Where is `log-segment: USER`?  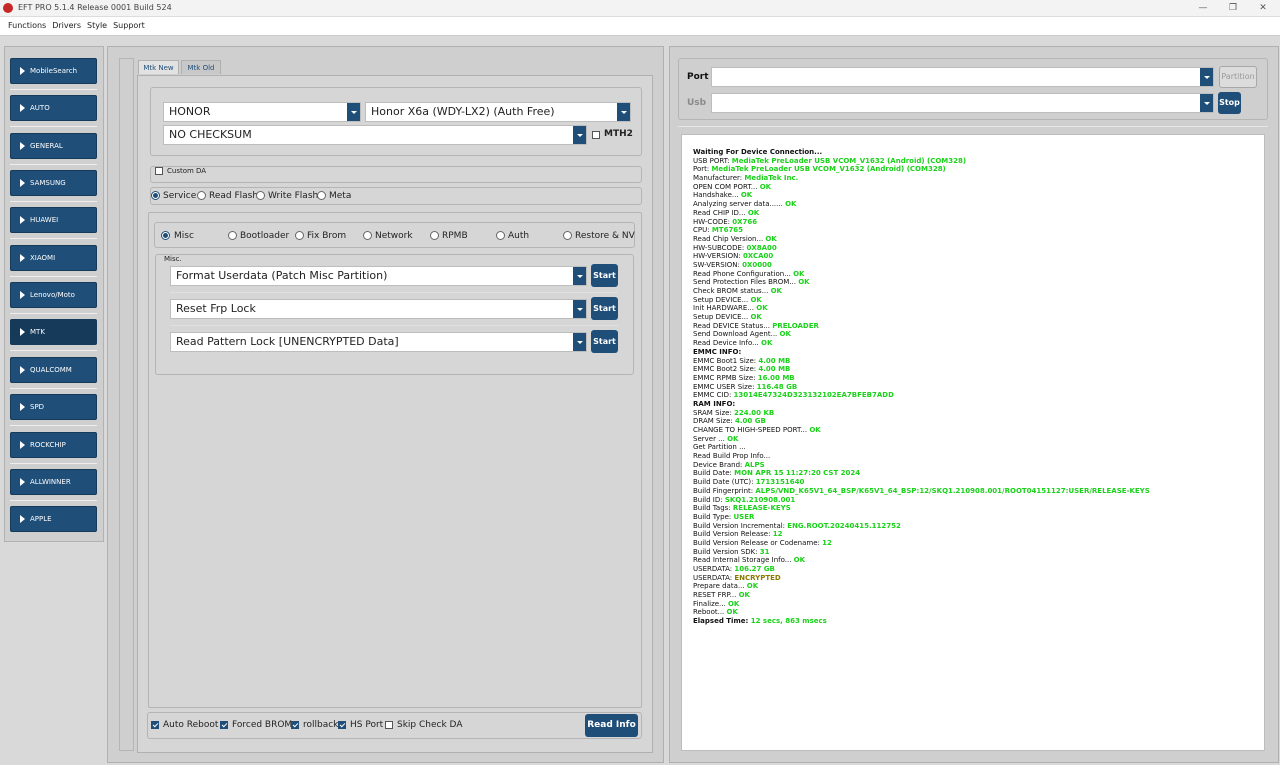
log-segment: USER is located at coordinates (744, 516).